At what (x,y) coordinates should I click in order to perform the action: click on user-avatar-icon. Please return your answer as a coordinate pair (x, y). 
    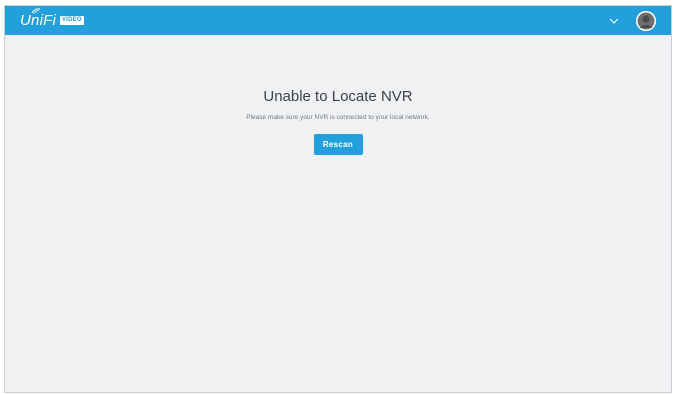
    Looking at the image, I should click on (646, 21).